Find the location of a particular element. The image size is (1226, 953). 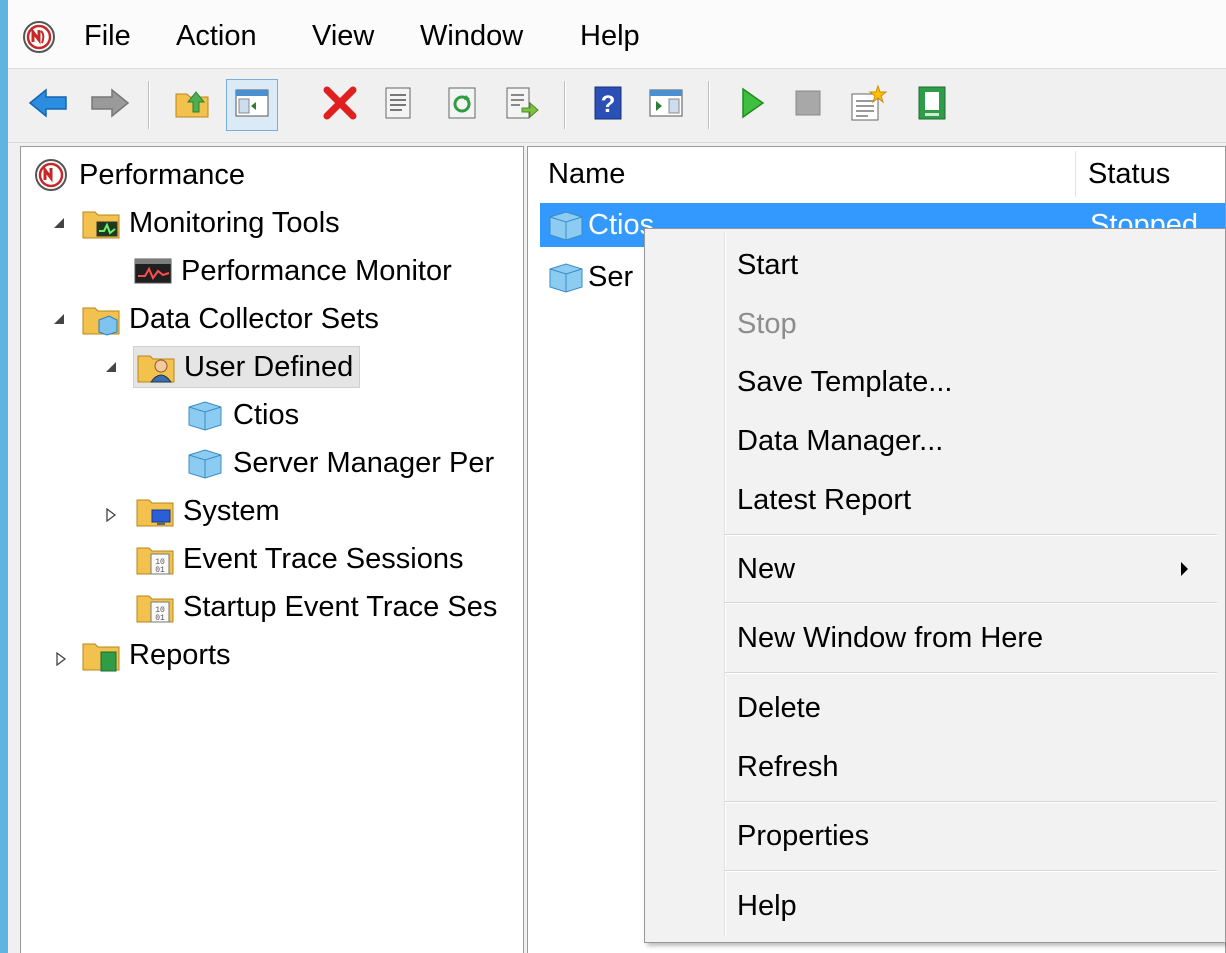

refresh-icon is located at coordinates (462, 105).